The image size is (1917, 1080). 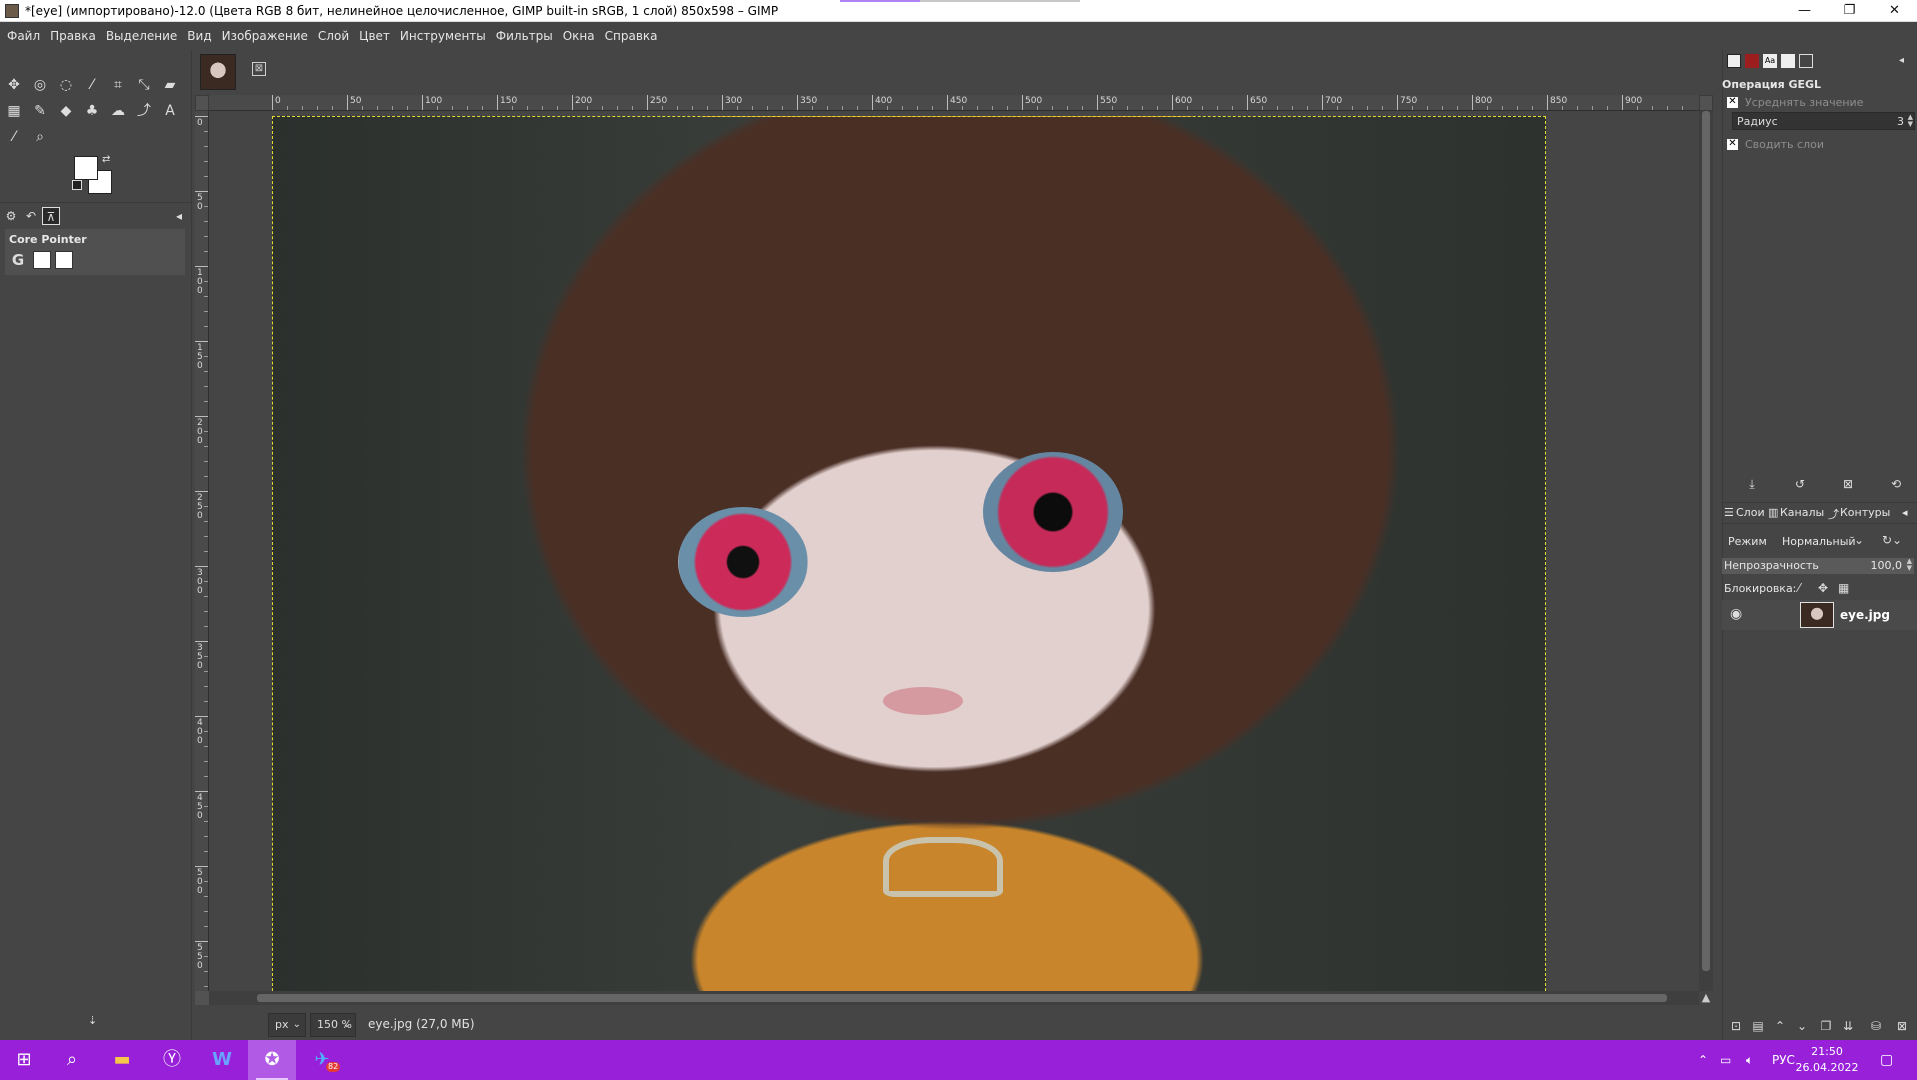 What do you see at coordinates (1780, 1026) in the screenshot?
I see `raise-layer-icon: ⌃` at bounding box center [1780, 1026].